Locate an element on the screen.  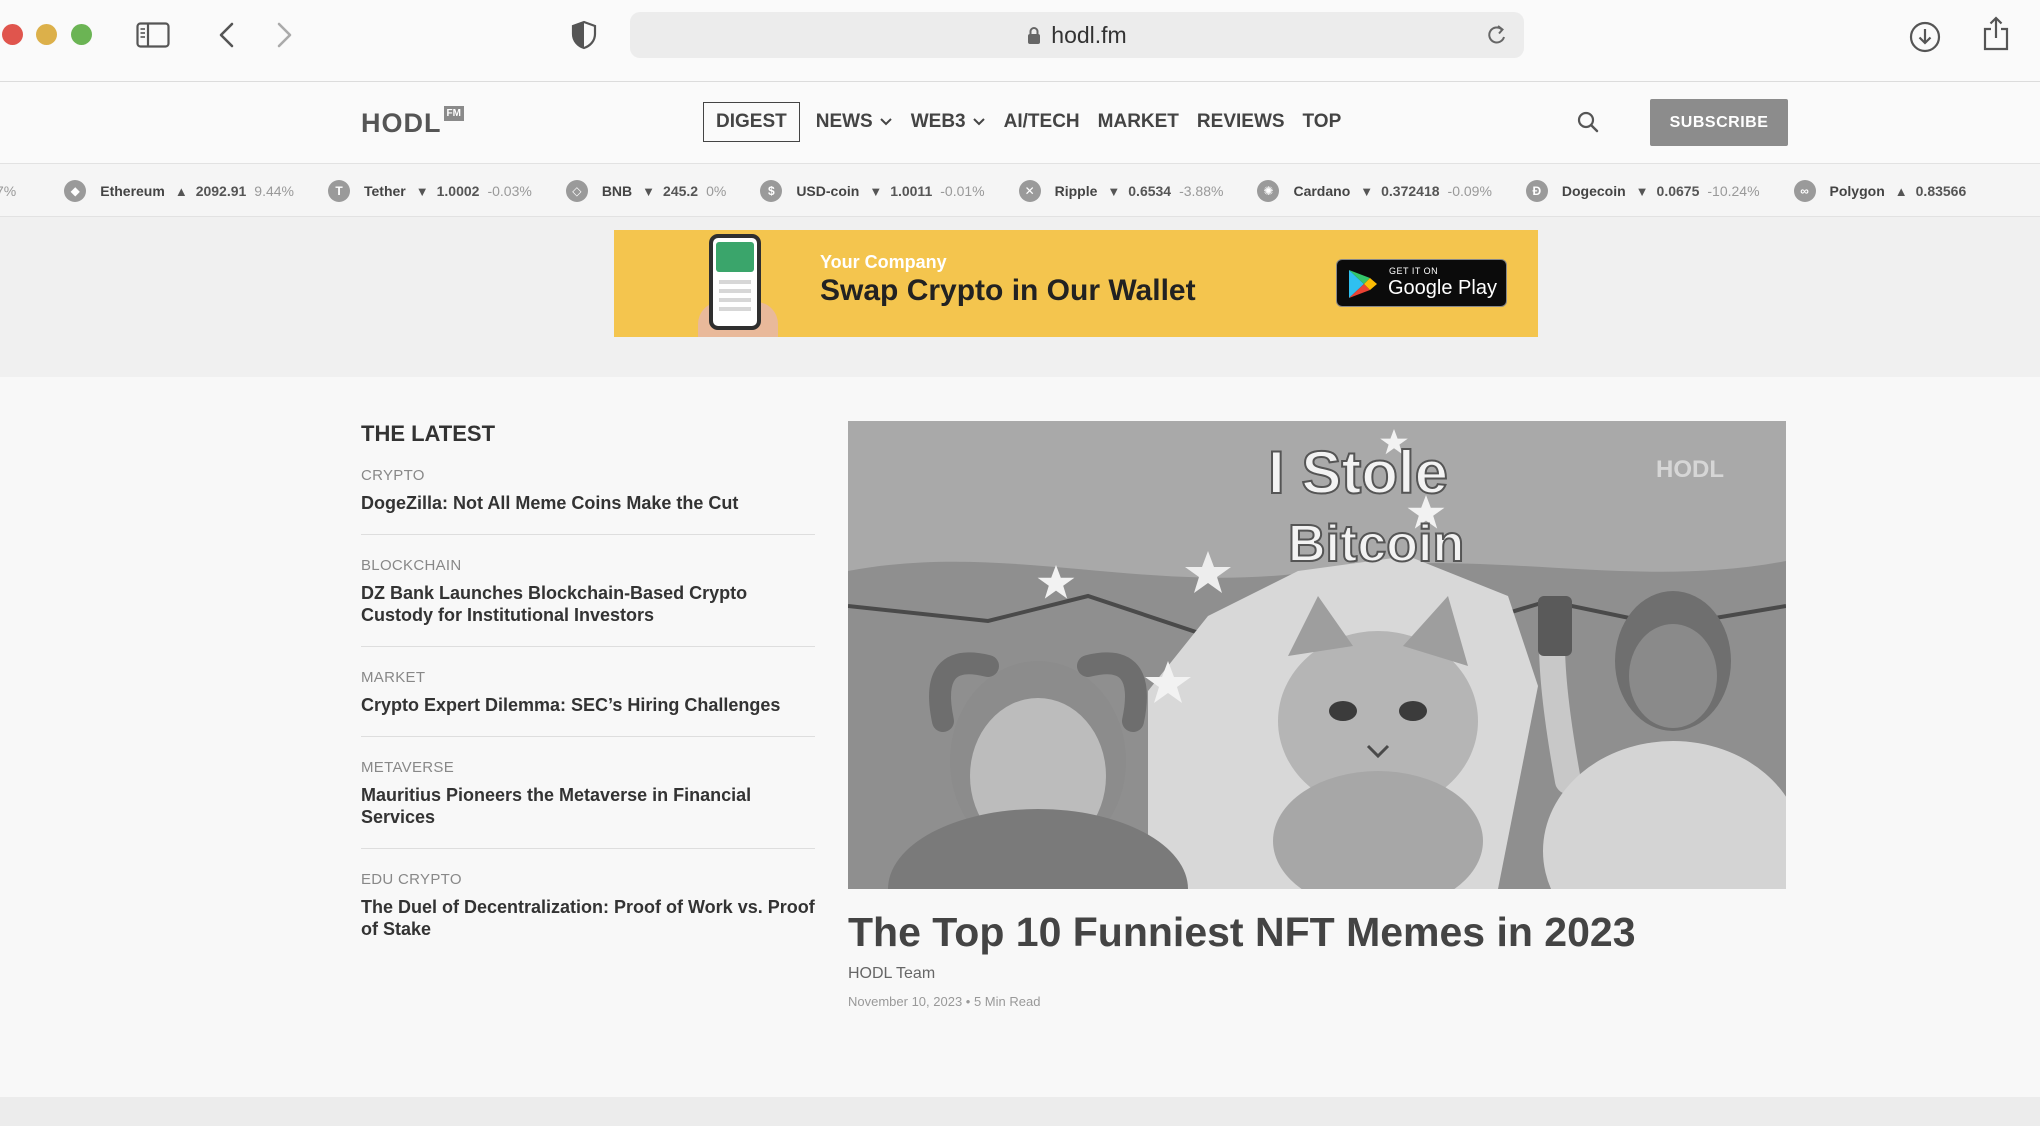
back-icon is located at coordinates (227, 35).